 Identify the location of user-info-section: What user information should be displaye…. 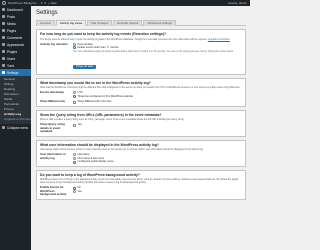
(141, 153).